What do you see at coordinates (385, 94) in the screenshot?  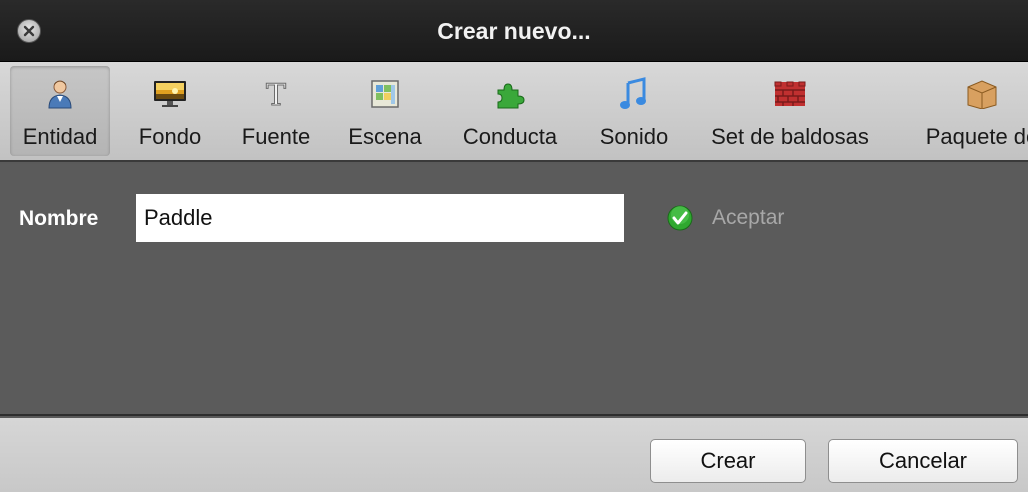 I see `scene-grid-icon` at bounding box center [385, 94].